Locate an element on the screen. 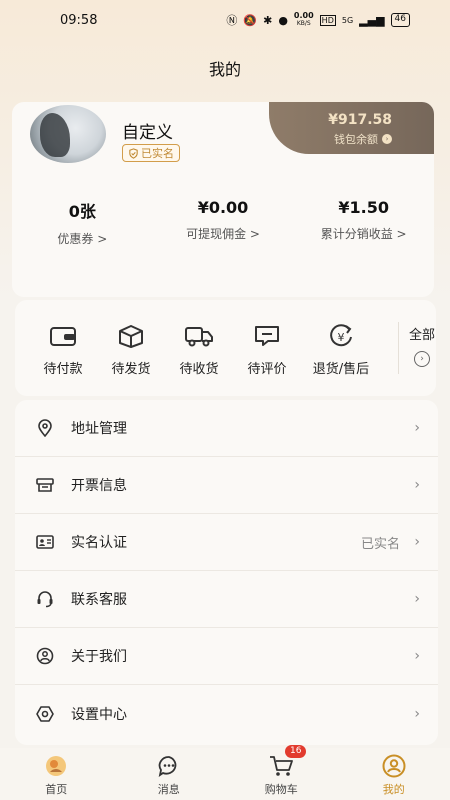 This screenshot has height=800, width=450. page-title: 我的 is located at coordinates (224, 69).